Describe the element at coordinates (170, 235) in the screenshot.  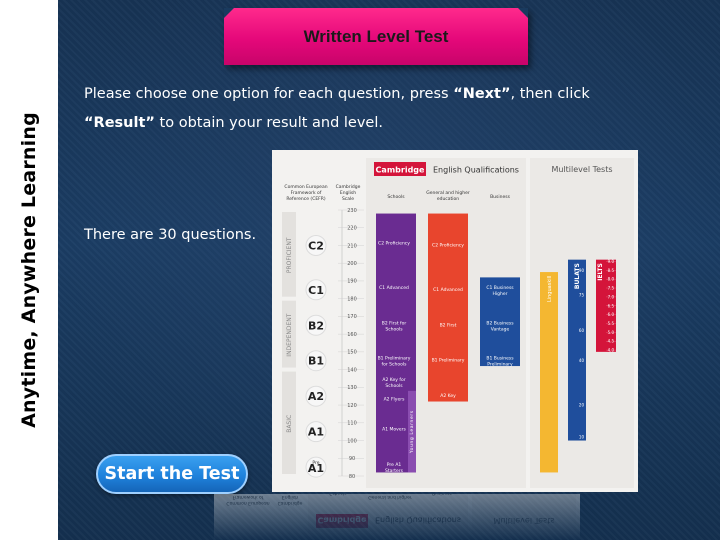
I see `question-count-text: There are 30 questions.` at that location.